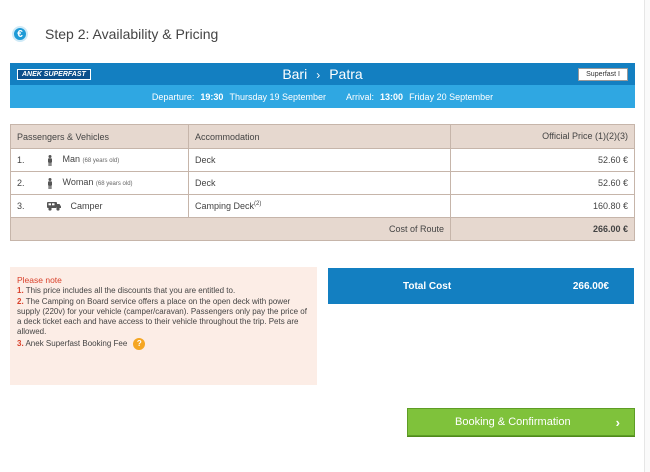  I want to click on header-accommodation: Accommodation, so click(319, 136).